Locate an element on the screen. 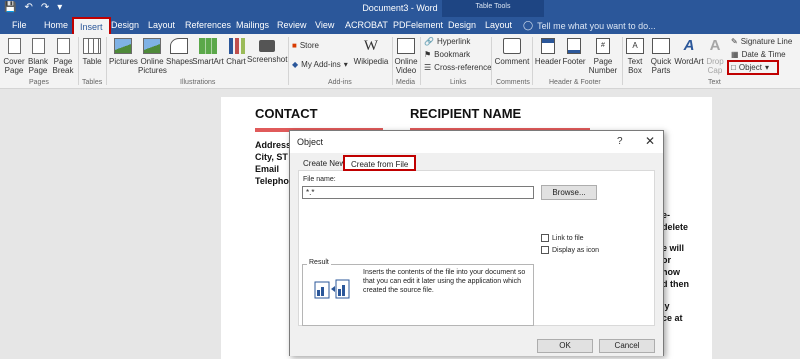 The image size is (800, 359). date-time-button: ▦ Date & Time is located at coordinates (758, 54).